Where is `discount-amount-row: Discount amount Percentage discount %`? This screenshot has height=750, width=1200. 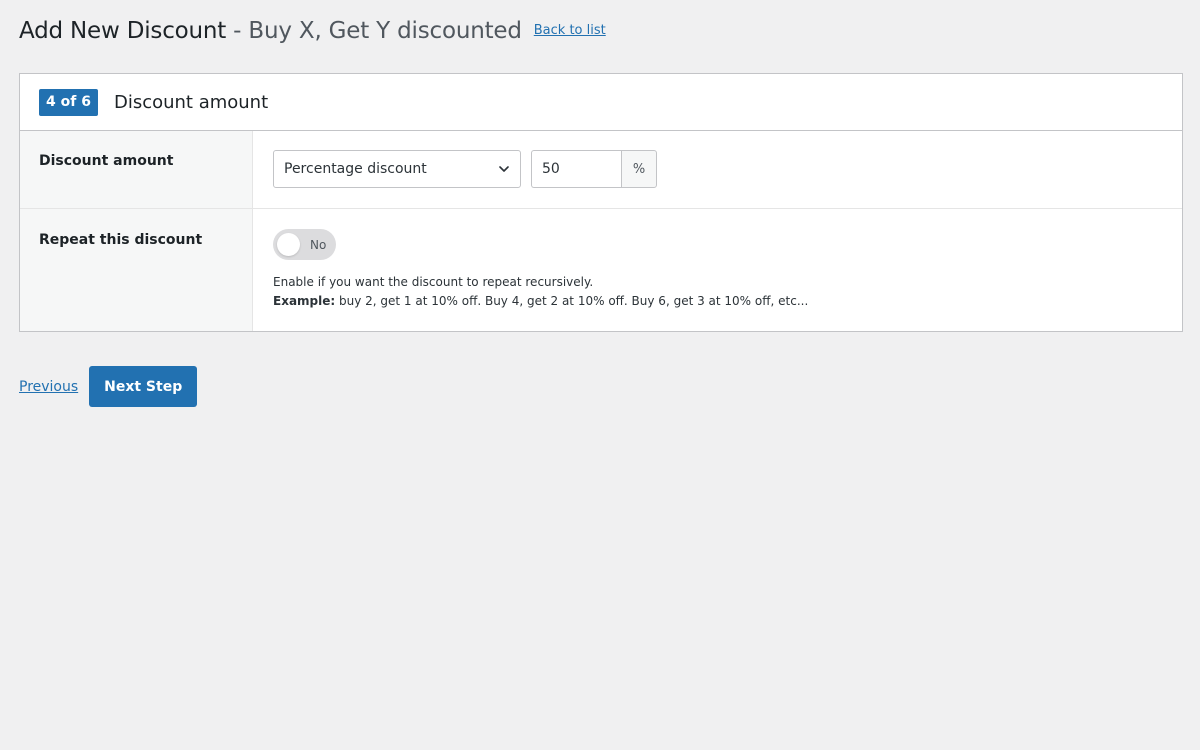 discount-amount-row: Discount amount Percentage discount % is located at coordinates (601, 170).